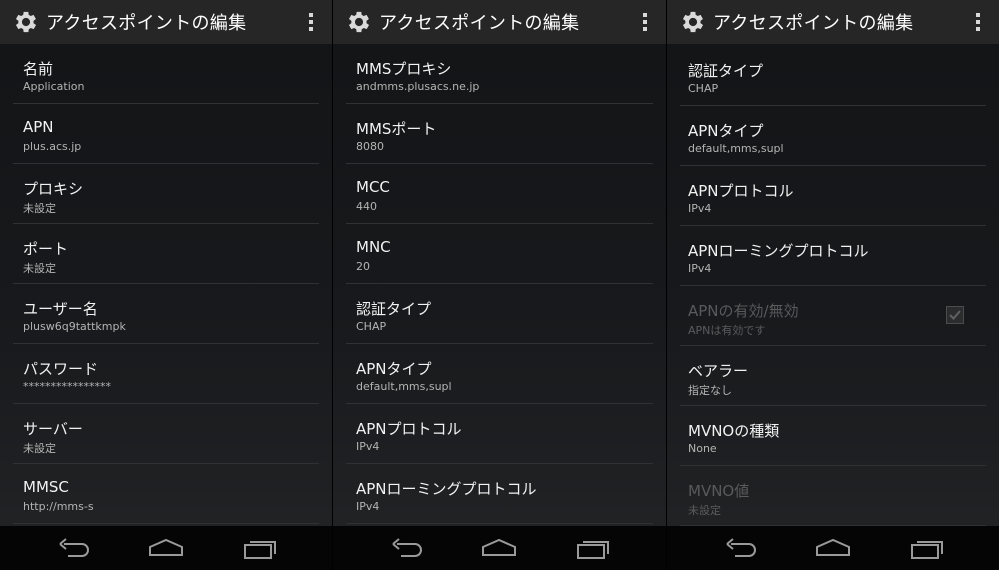 The image size is (999, 570). What do you see at coordinates (166, 254) in the screenshot?
I see `list-item-port: ポート 未設定` at bounding box center [166, 254].